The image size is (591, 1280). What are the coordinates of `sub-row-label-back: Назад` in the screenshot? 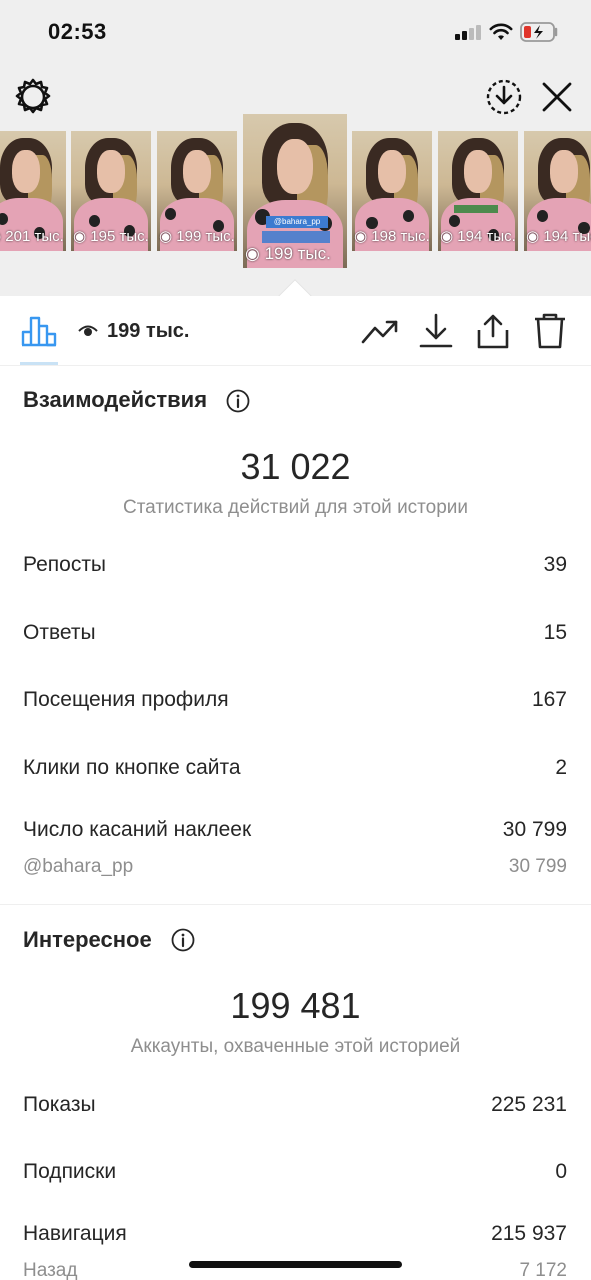 It's located at (50, 1270).